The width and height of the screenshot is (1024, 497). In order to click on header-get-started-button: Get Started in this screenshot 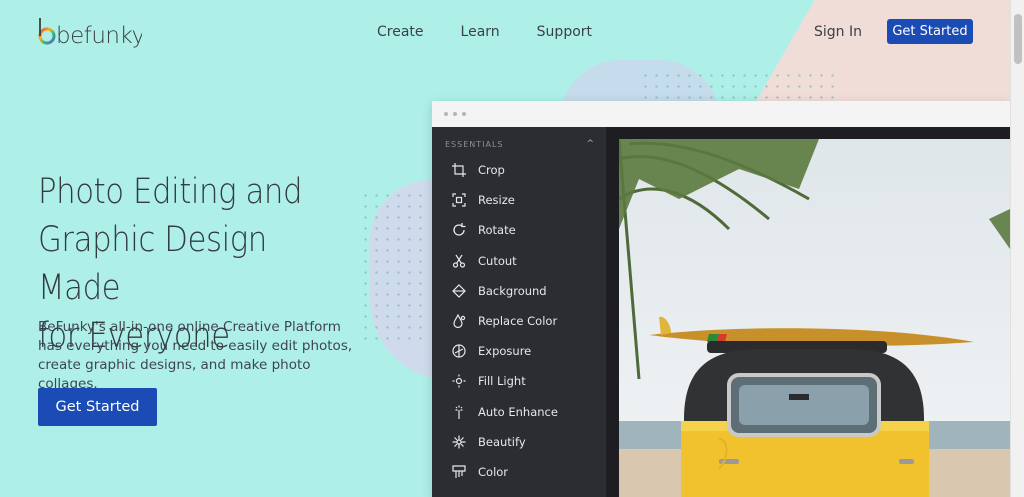, I will do `click(930, 31)`.